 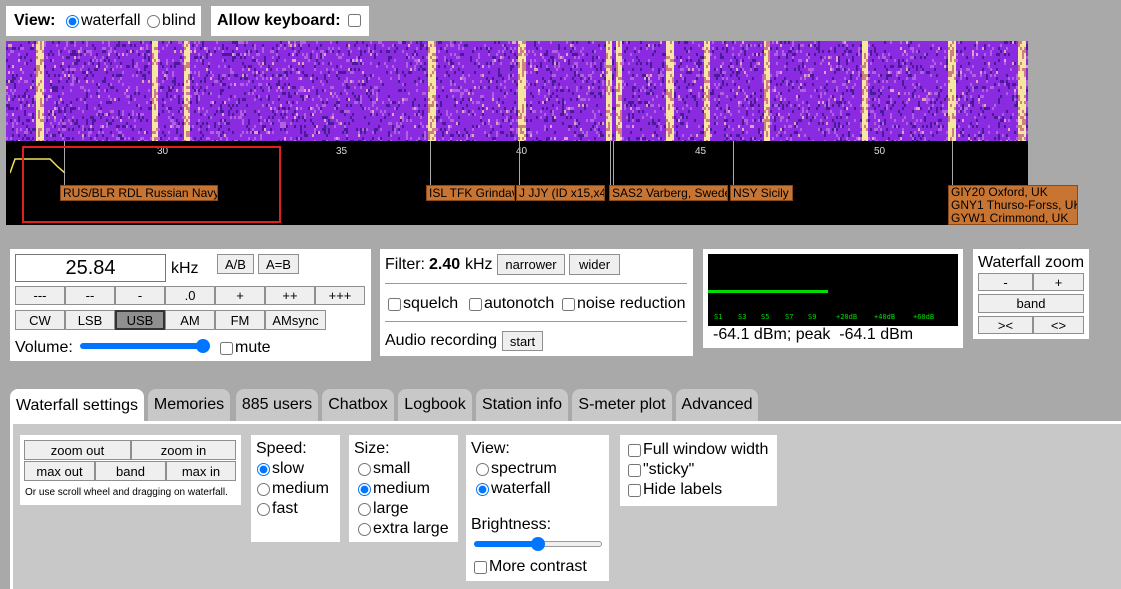 I want to click on view-blind-radio: blind, so click(x=171, y=21).